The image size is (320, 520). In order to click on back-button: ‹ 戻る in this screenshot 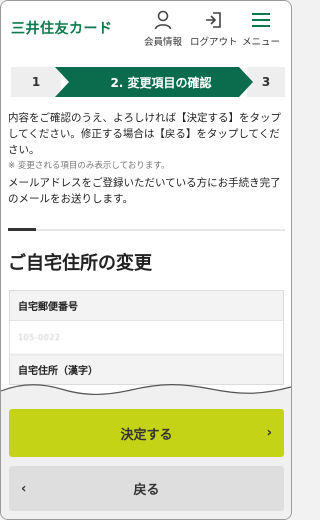, I will do `click(146, 488)`.